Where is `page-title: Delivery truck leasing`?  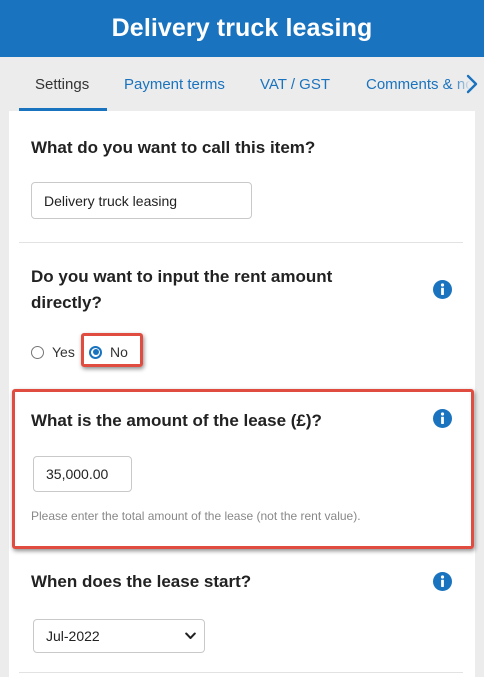
page-title: Delivery truck leasing is located at coordinates (242, 28).